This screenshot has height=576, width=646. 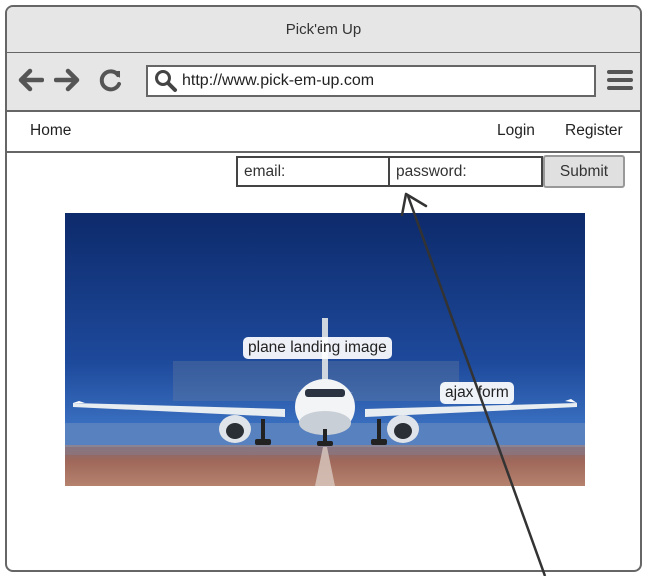 What do you see at coordinates (313, 171) in the screenshot?
I see `email-field: email:` at bounding box center [313, 171].